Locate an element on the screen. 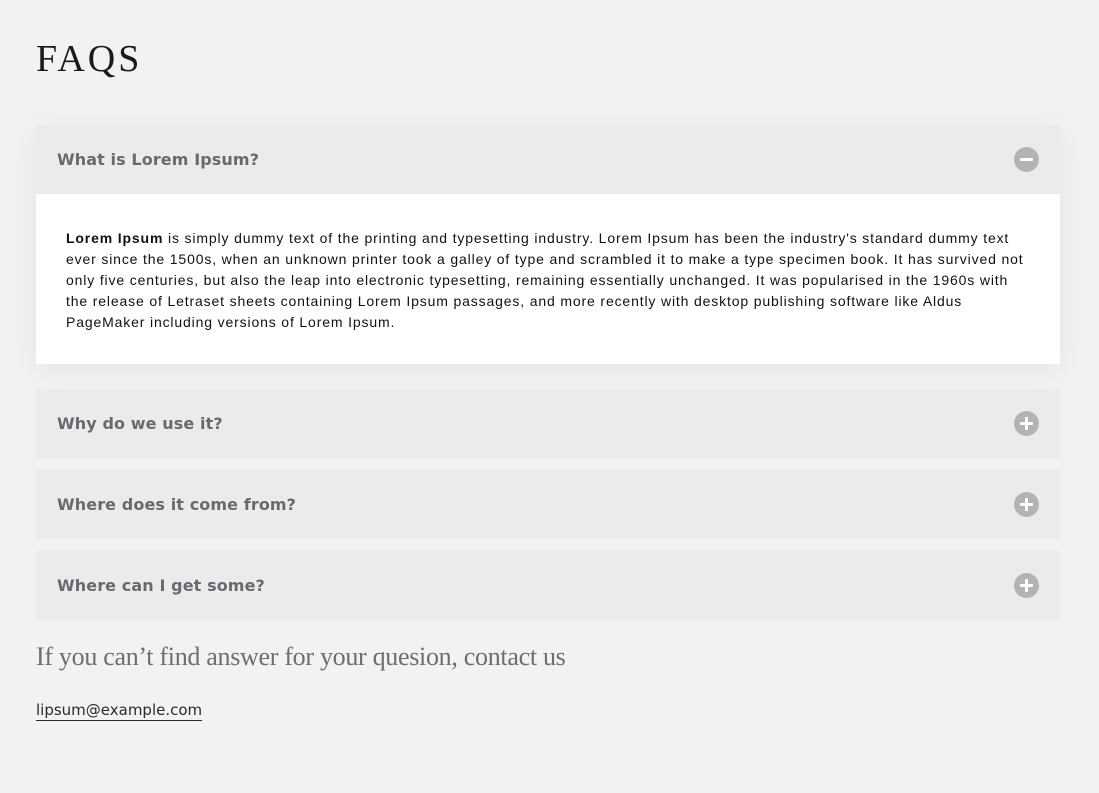 The image size is (1099, 793). faq-header-where-does-it-come-from: Where does it come from? is located at coordinates (548, 504).